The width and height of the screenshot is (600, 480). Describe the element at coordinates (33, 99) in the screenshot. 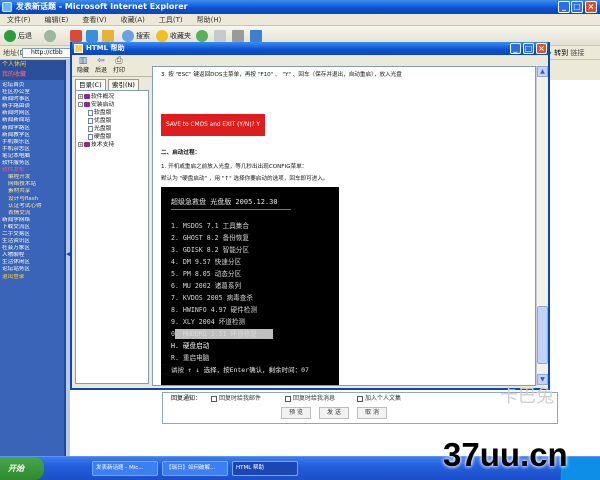

I see `sidebar-item: 新闻时事区` at that location.